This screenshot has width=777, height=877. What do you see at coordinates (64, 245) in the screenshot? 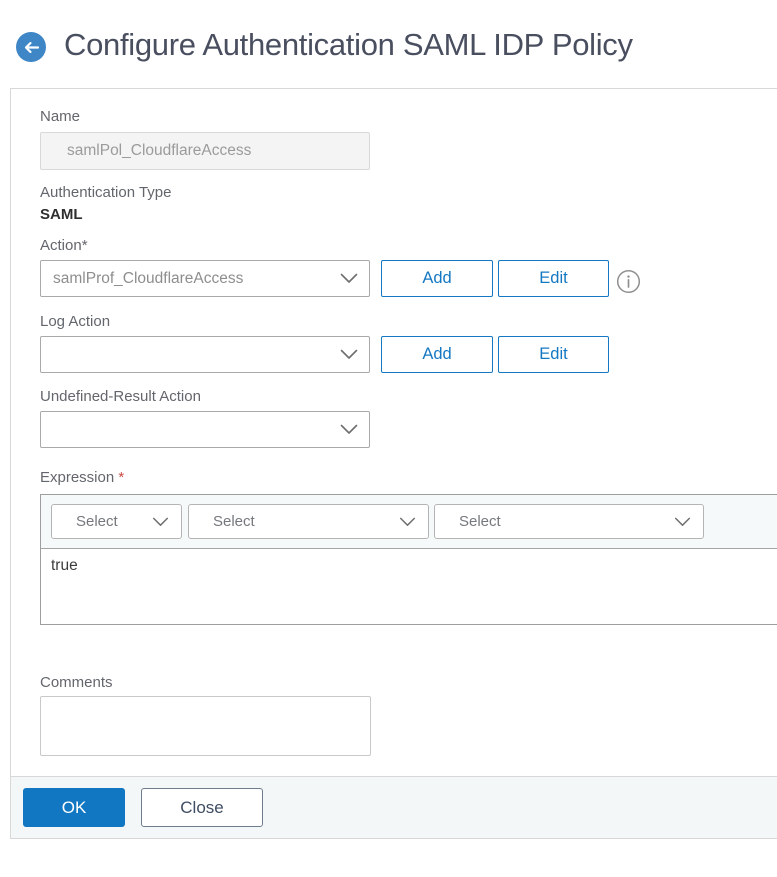
I see `action-label: Action*` at bounding box center [64, 245].